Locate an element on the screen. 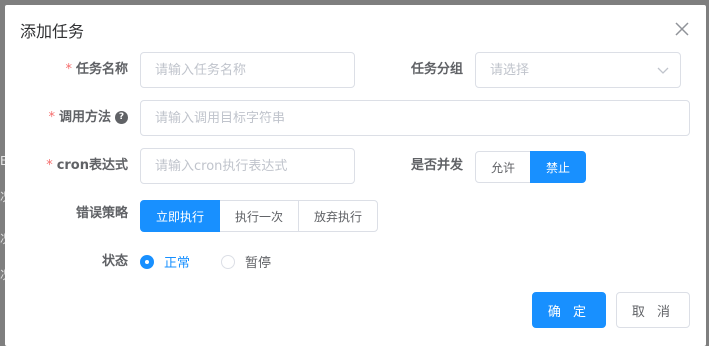 Image resolution: width=709 pixels, height=346 pixels. task-group-label: 任务分组 is located at coordinates (436, 69).